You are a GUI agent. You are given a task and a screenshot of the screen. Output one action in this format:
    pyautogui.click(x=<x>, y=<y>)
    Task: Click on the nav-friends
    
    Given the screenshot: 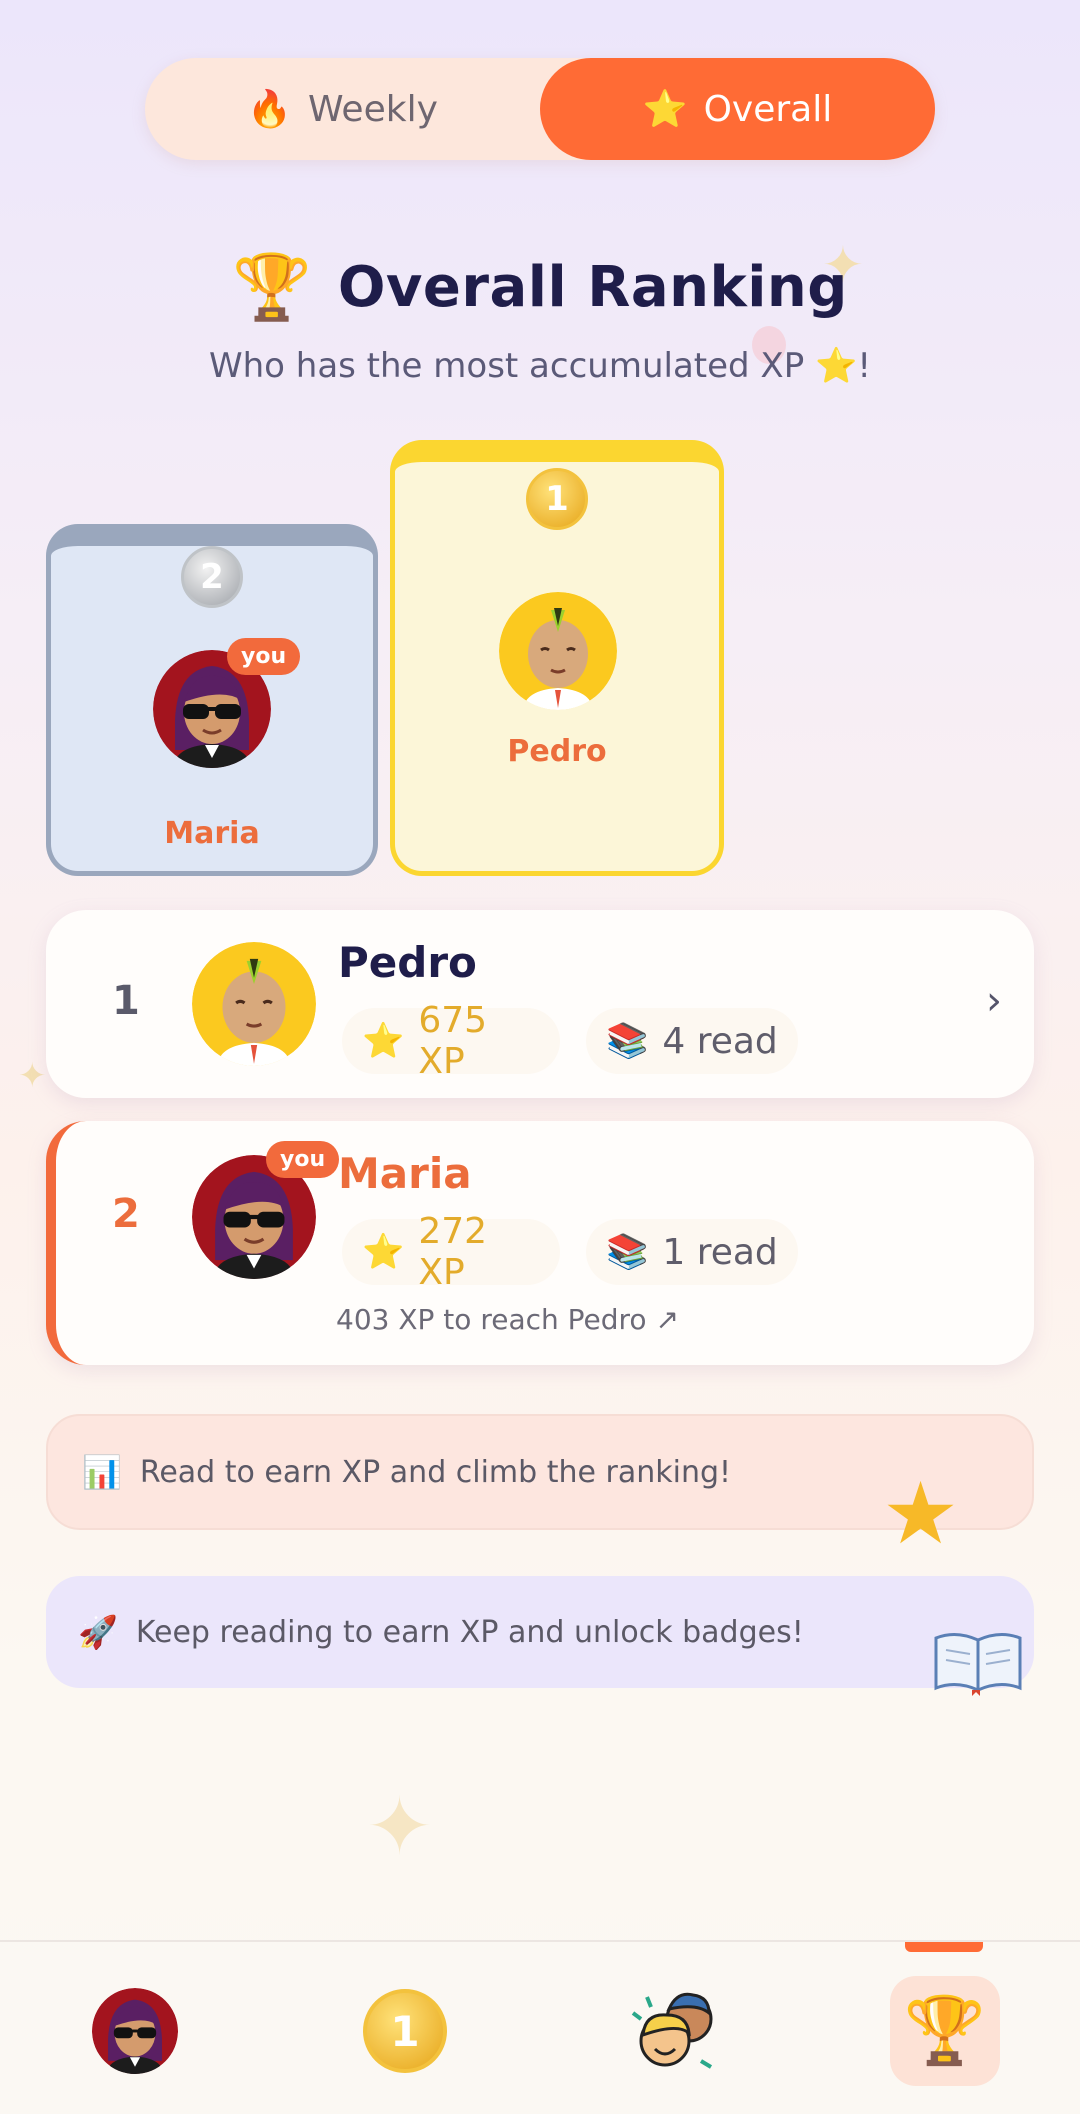 What is the action you would take?
    pyautogui.click(x=675, y=2031)
    